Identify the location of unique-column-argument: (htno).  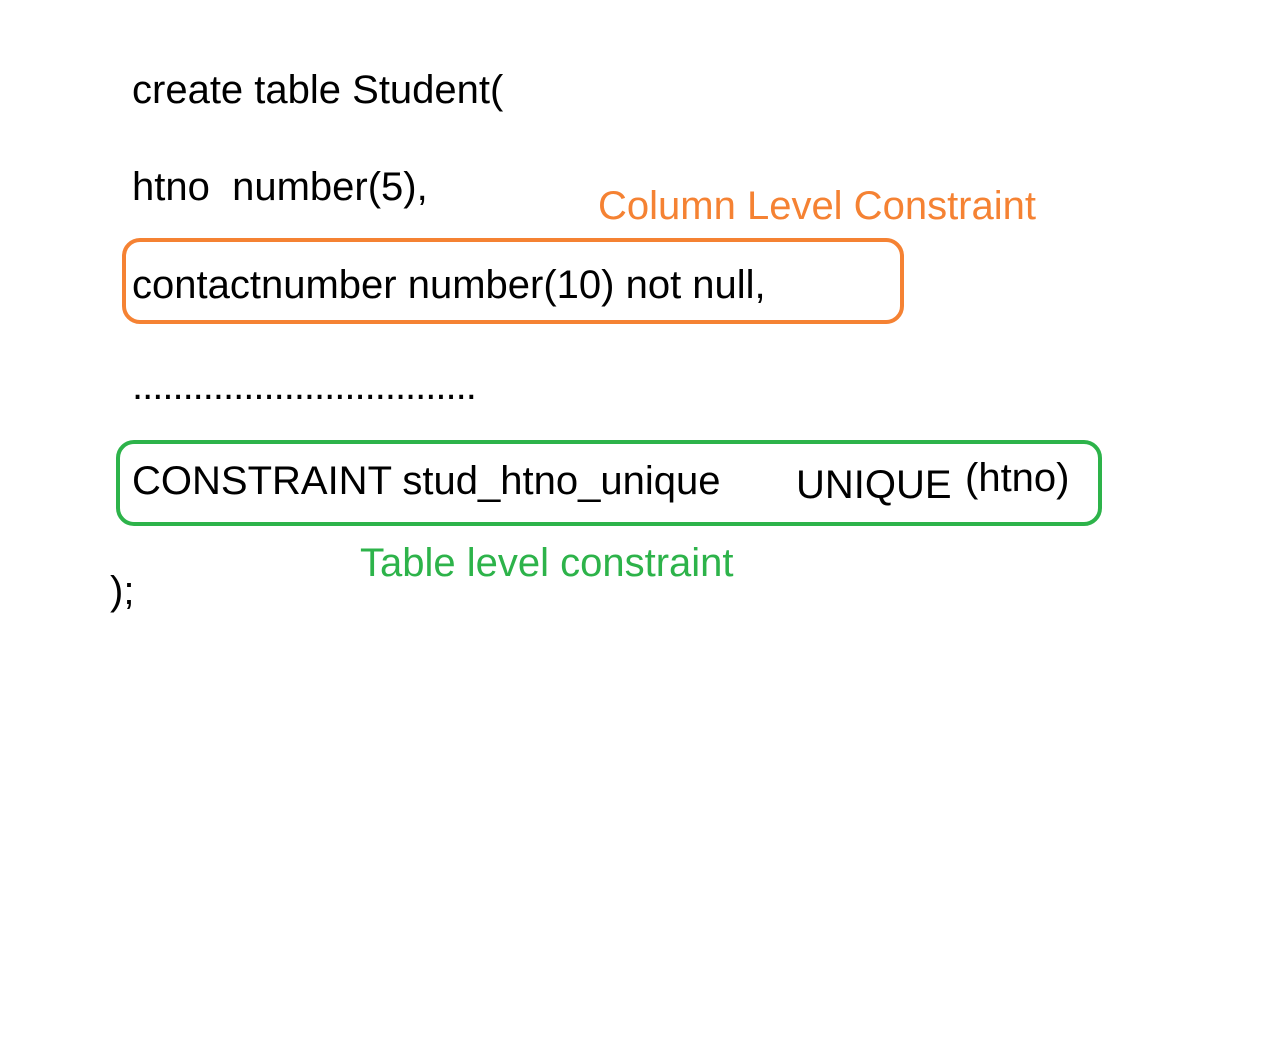
(1017, 478).